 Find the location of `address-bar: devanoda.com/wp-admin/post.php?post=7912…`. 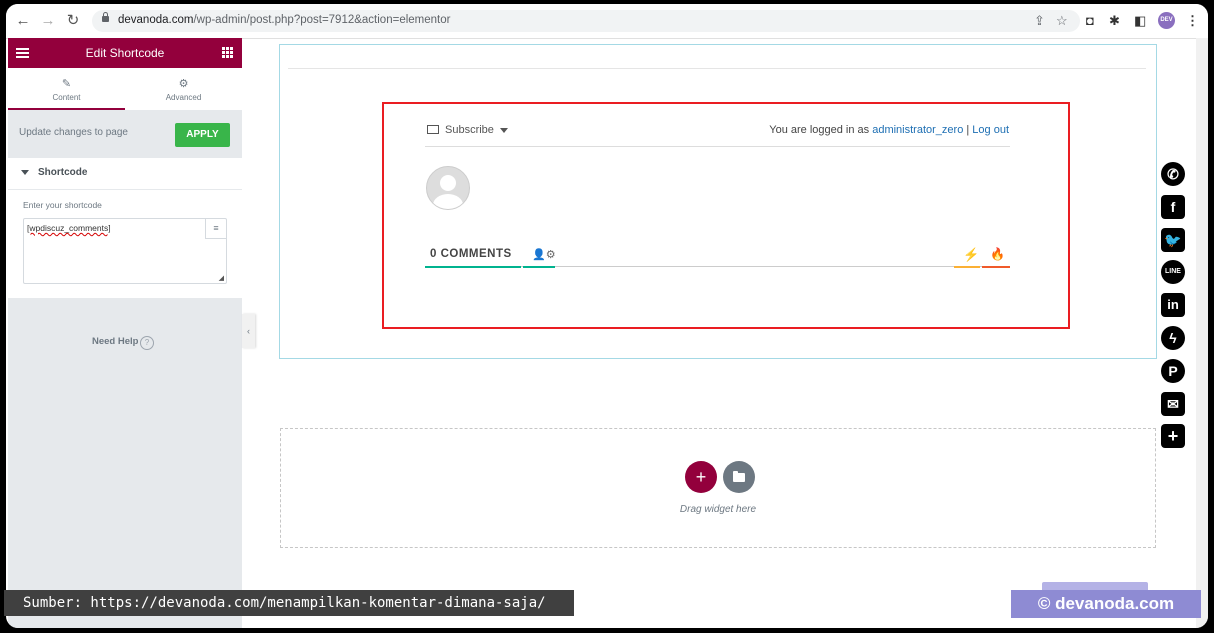

address-bar: devanoda.com/wp-admin/post.php?post=7912… is located at coordinates (586, 21).